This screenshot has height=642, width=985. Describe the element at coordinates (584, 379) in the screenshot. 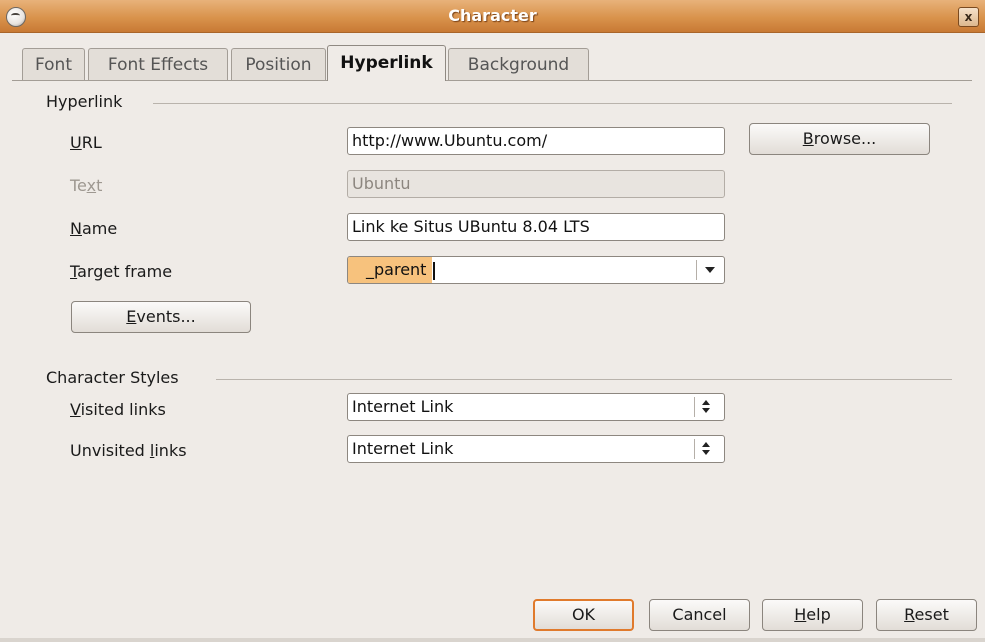

I see `character-styles-section-rule` at that location.